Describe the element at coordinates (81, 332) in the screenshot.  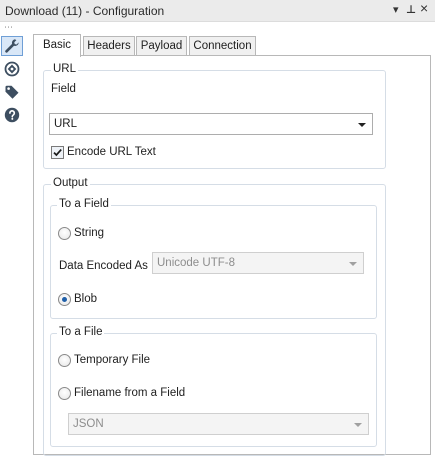
I see `to-file-title: To a File` at that location.